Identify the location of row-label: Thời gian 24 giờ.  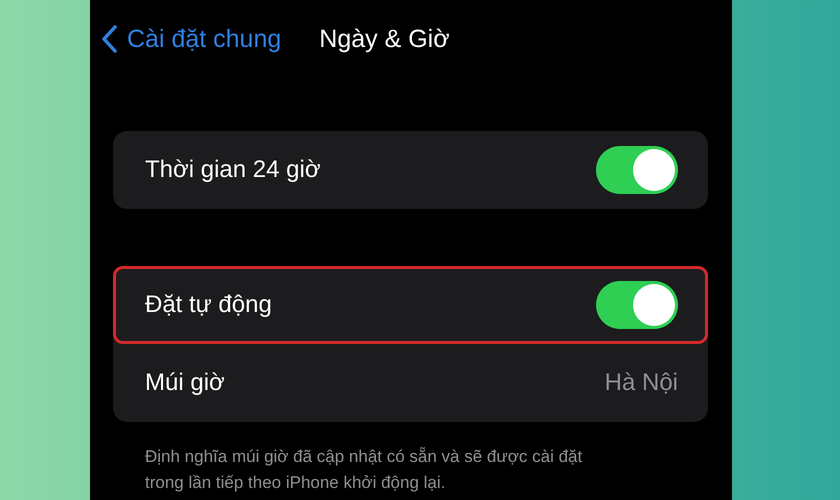
(233, 170).